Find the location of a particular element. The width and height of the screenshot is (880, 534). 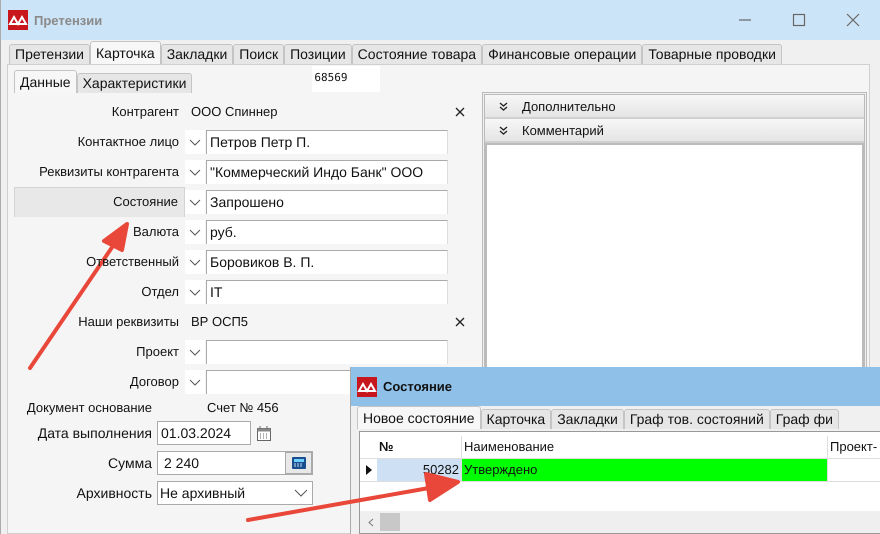

input-field: Петров Петр П. is located at coordinates (327, 142).